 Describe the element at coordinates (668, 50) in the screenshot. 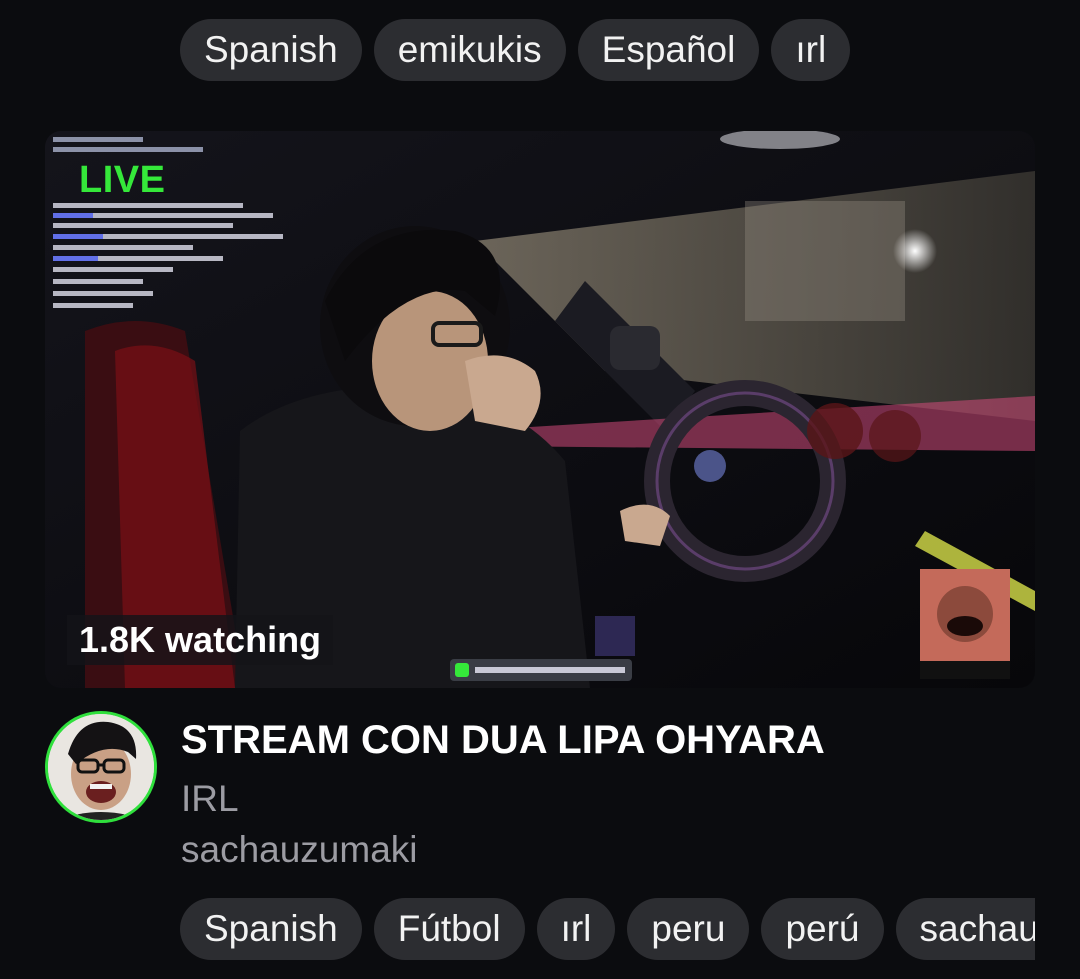

I see `tag-chip: Español` at that location.